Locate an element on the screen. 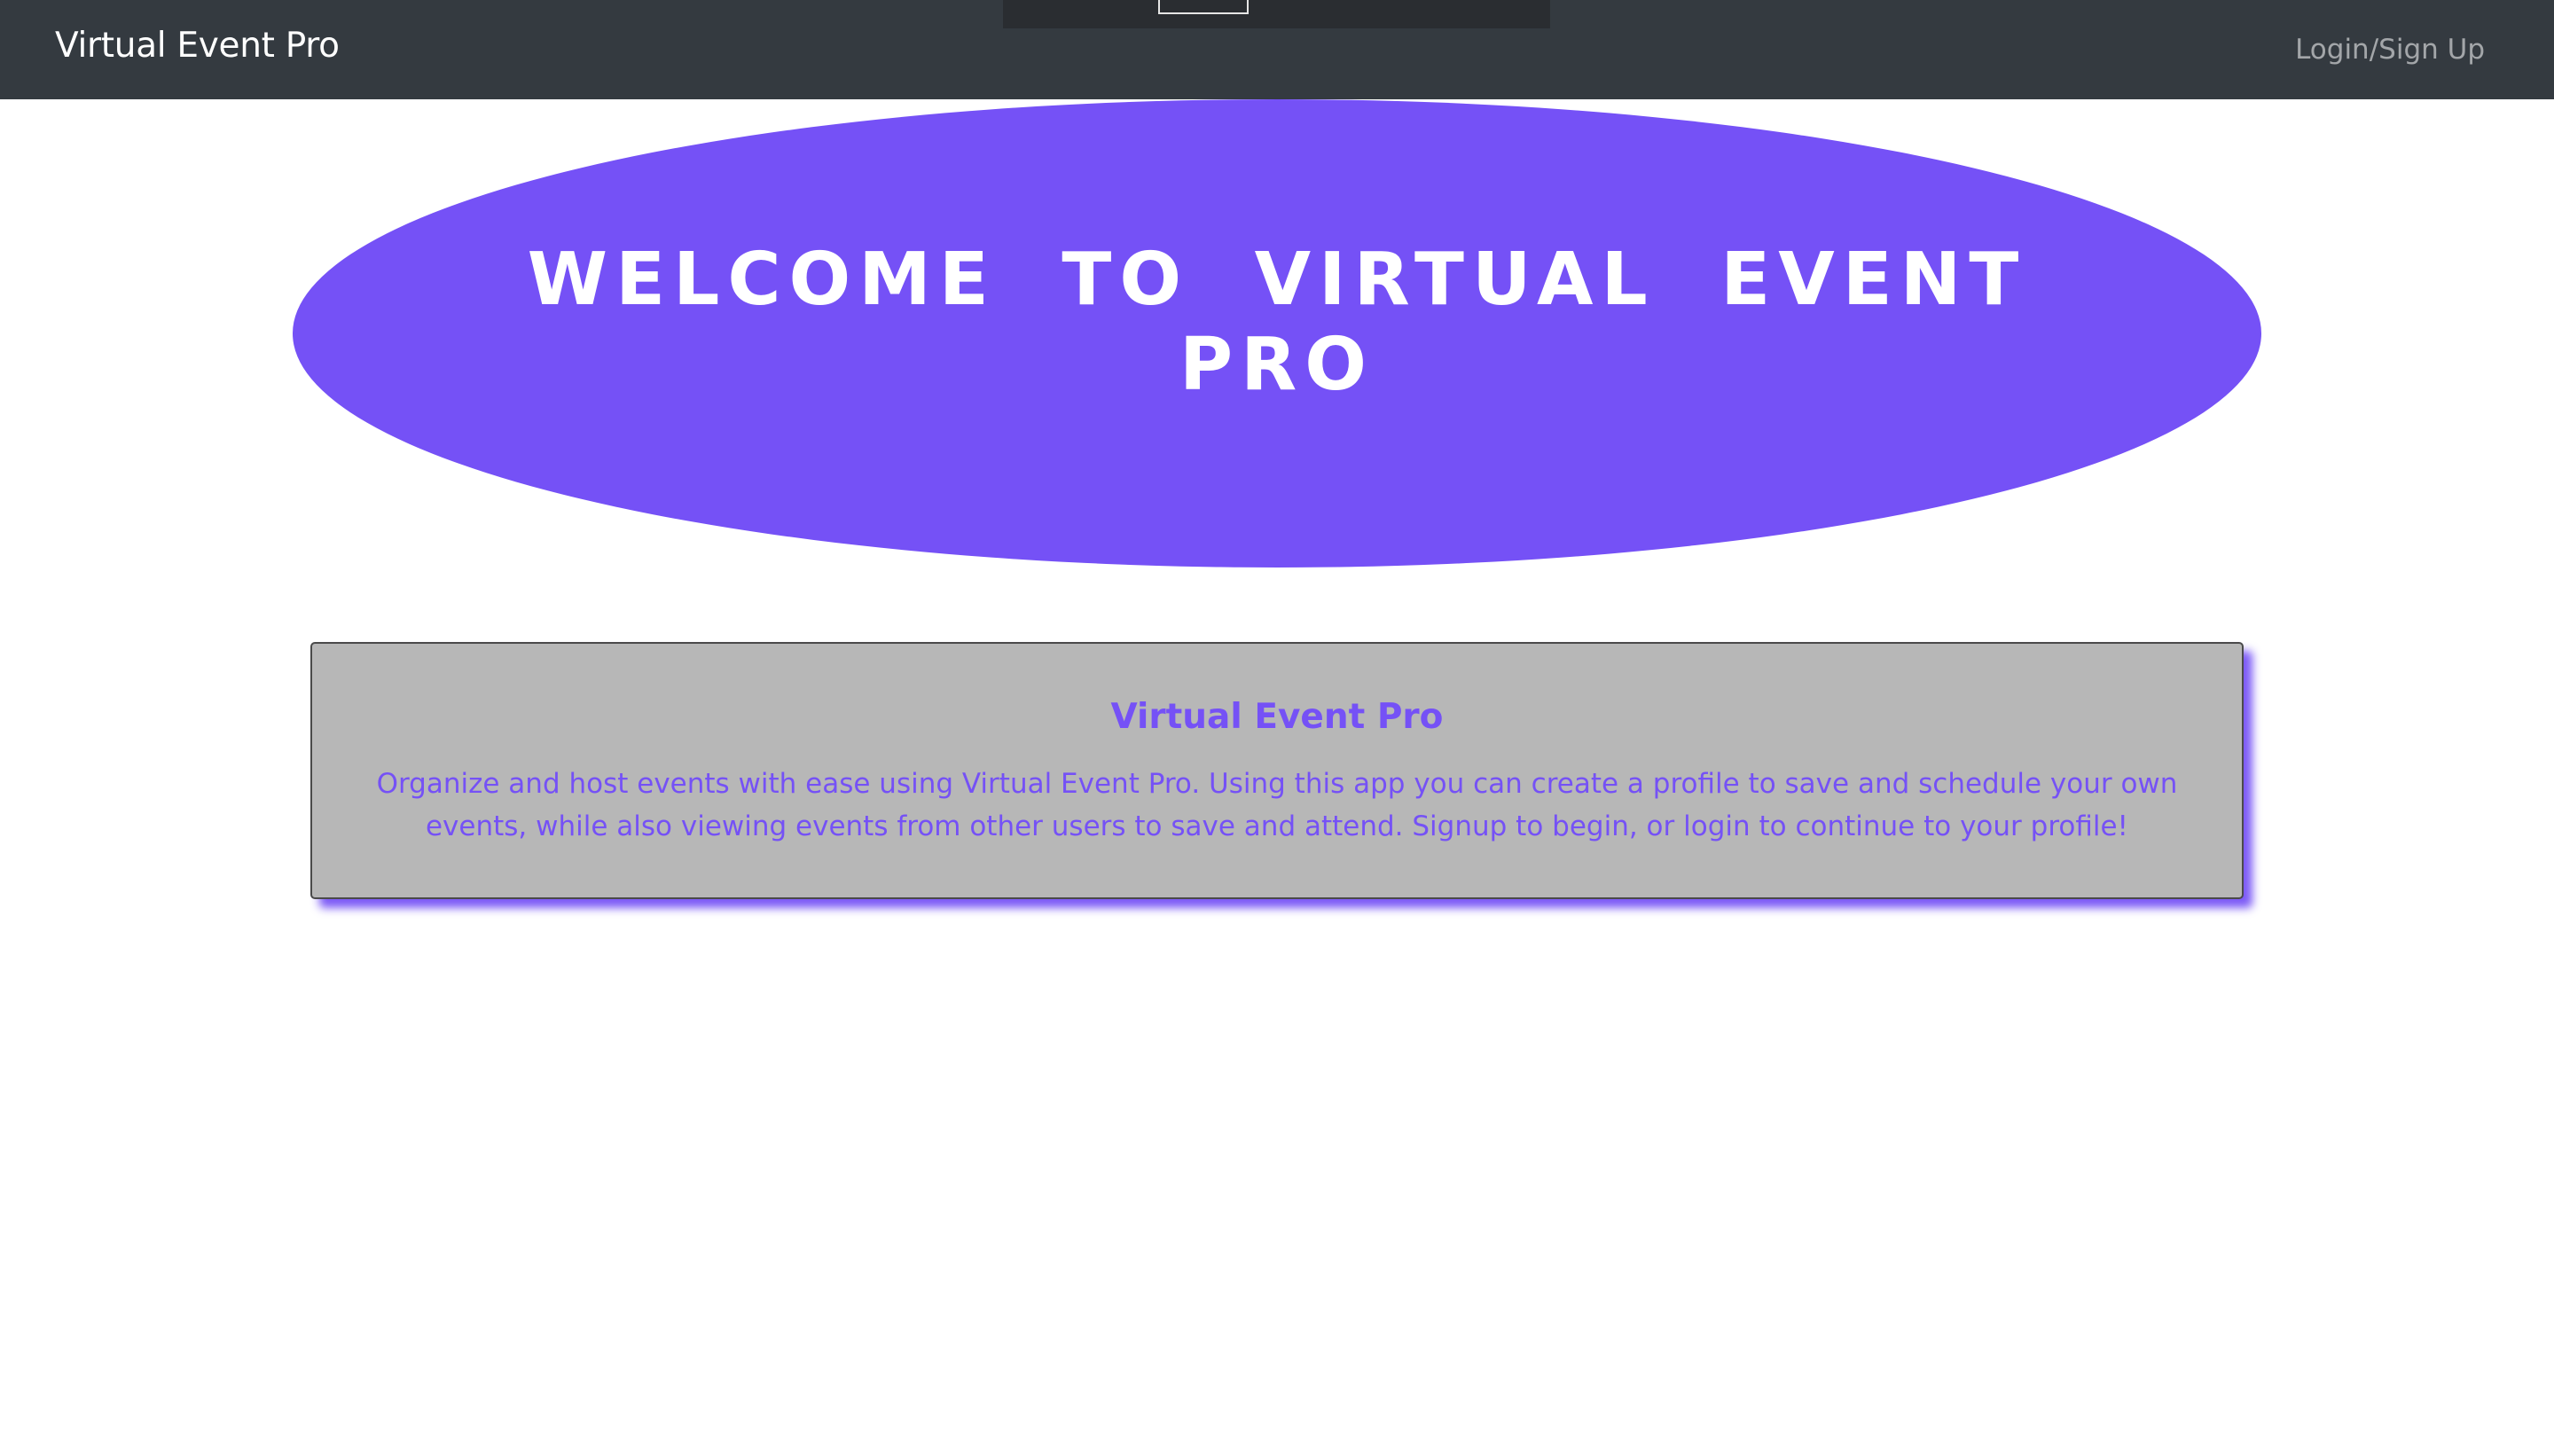 This screenshot has width=2554, height=1456. card-title: Virtual Event Pro is located at coordinates (1277, 717).